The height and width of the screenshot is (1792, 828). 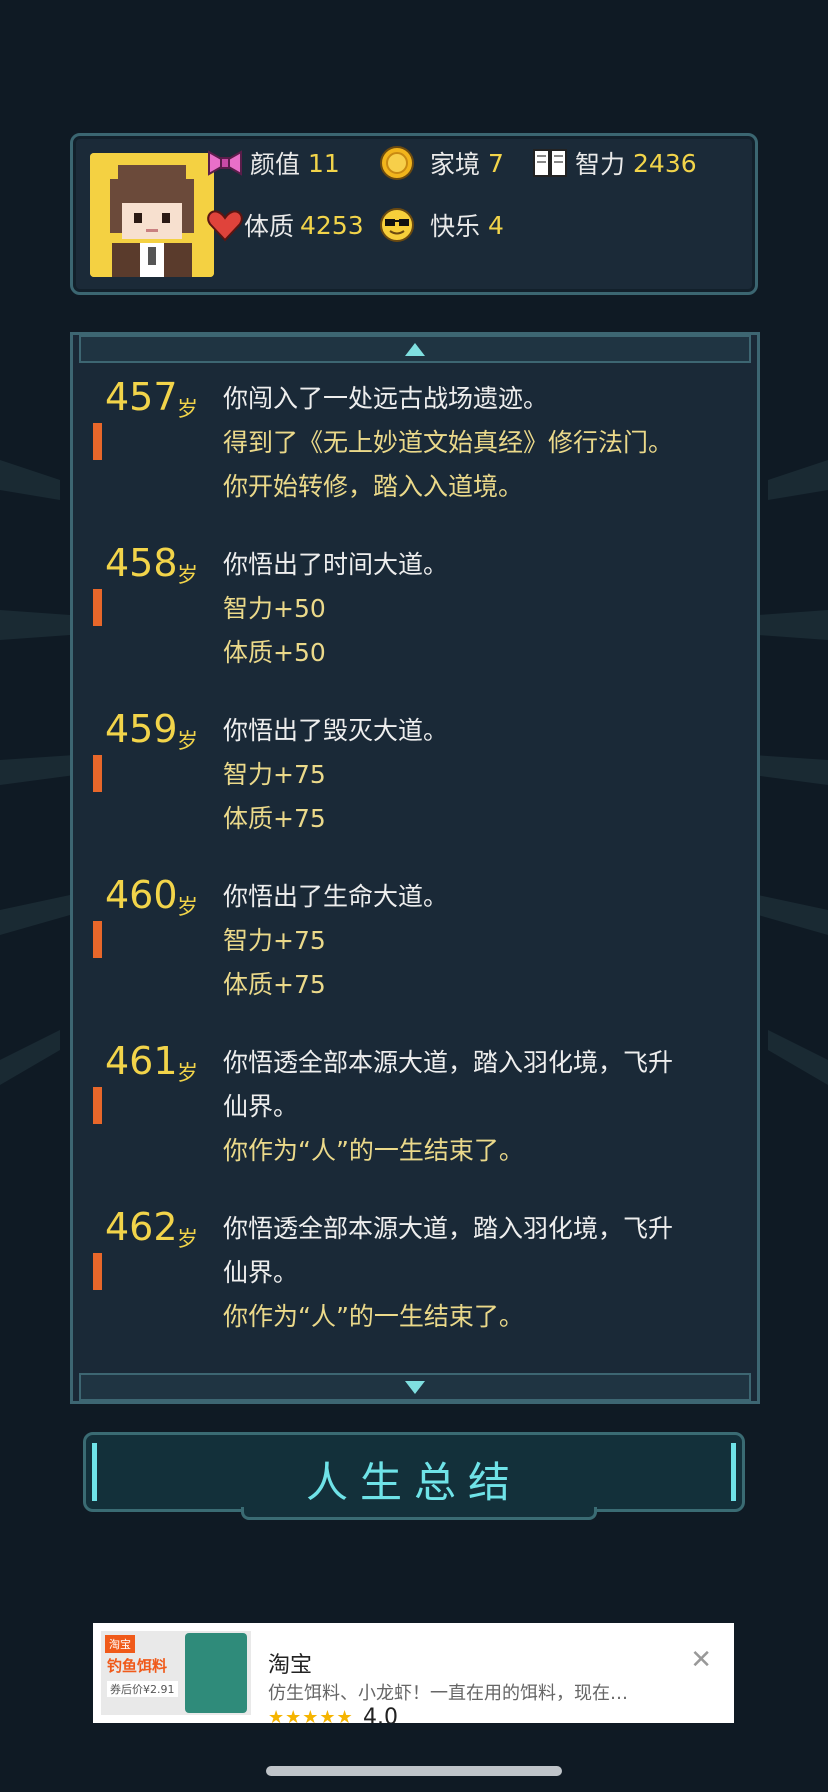 I want to click on player-avatar, so click(x=152, y=215).